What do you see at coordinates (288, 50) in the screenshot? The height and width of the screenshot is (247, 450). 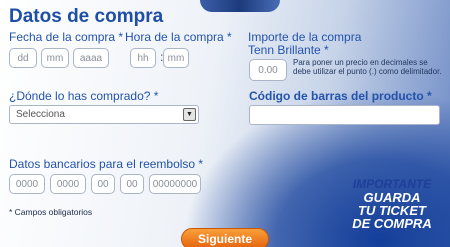 I see `importe-label-line2: Tenn Brillante *` at bounding box center [288, 50].